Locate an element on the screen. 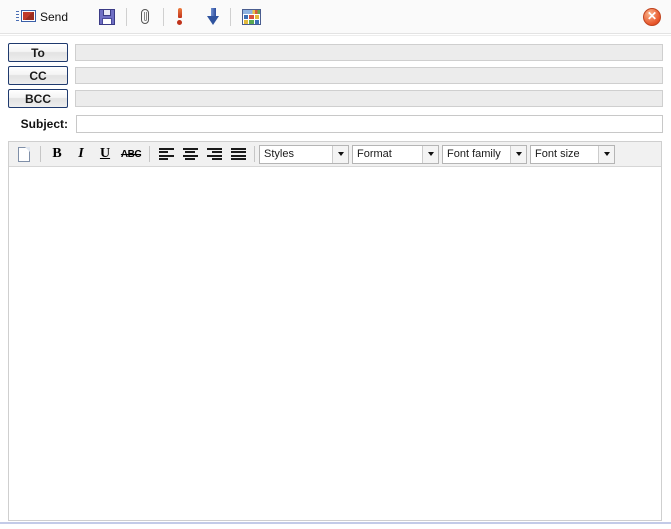 Image resolution: width=671 pixels, height=529 pixels. new-document-icon is located at coordinates (24, 154).